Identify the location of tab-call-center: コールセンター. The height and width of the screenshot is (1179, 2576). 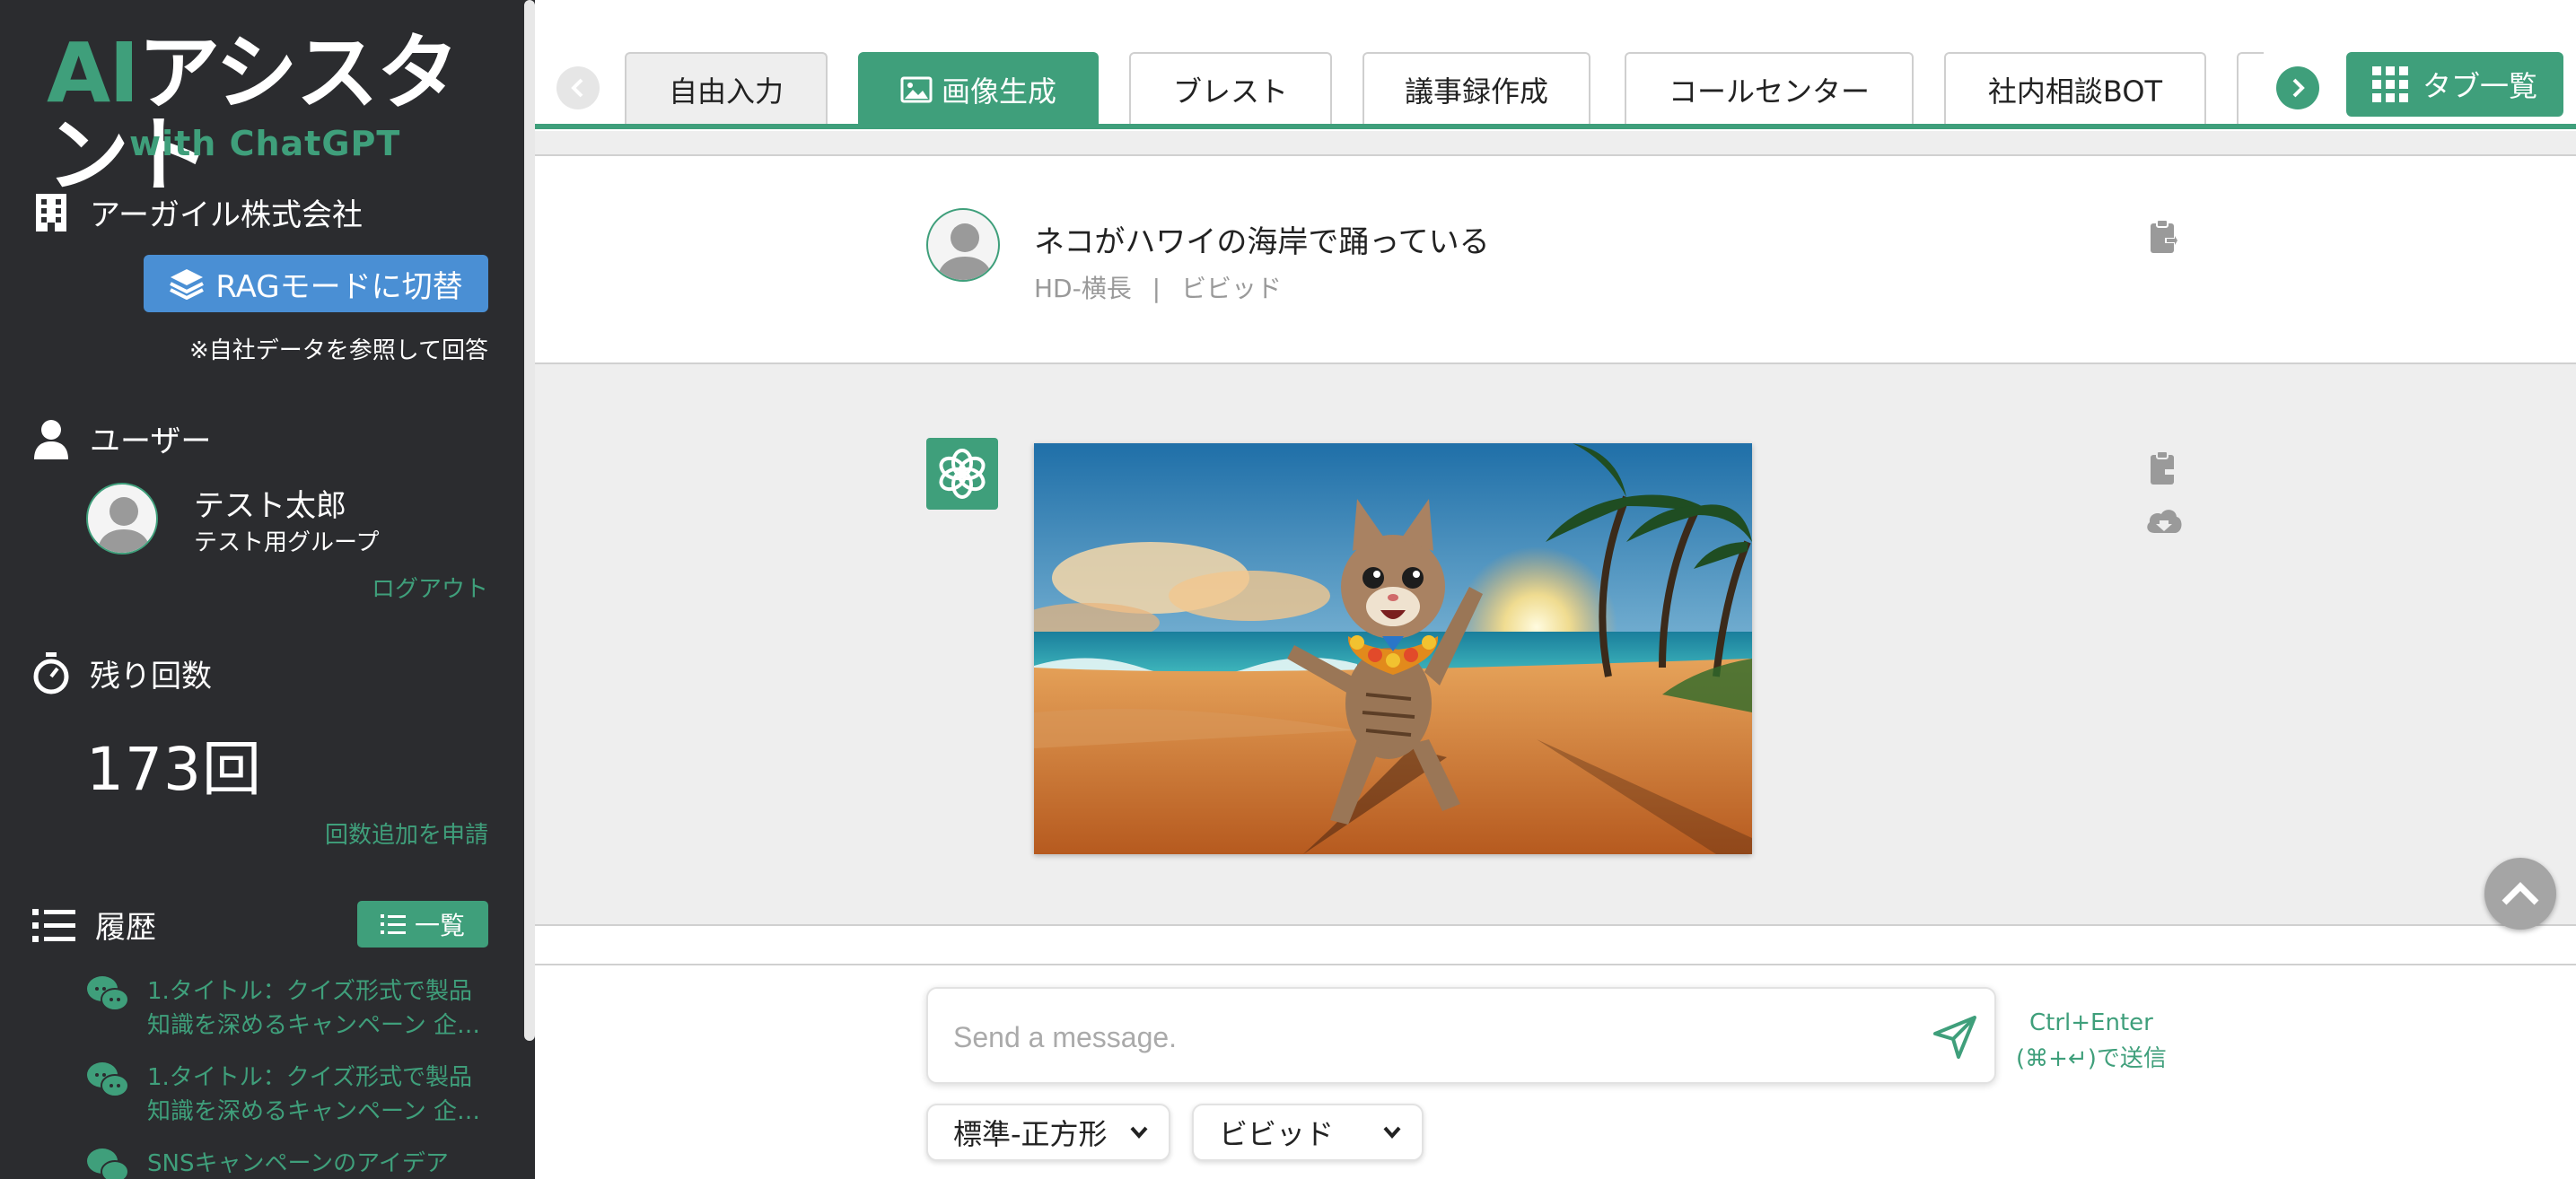
(1769, 89).